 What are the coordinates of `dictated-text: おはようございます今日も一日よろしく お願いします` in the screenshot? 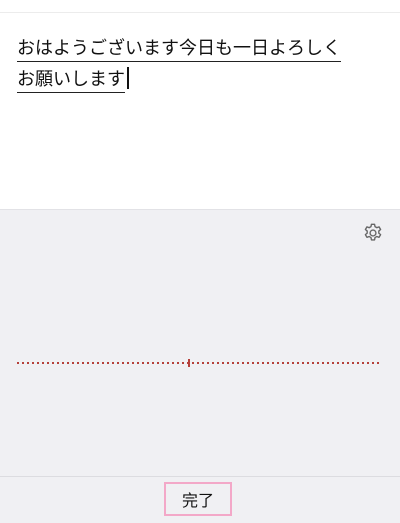 It's located at (200, 64).